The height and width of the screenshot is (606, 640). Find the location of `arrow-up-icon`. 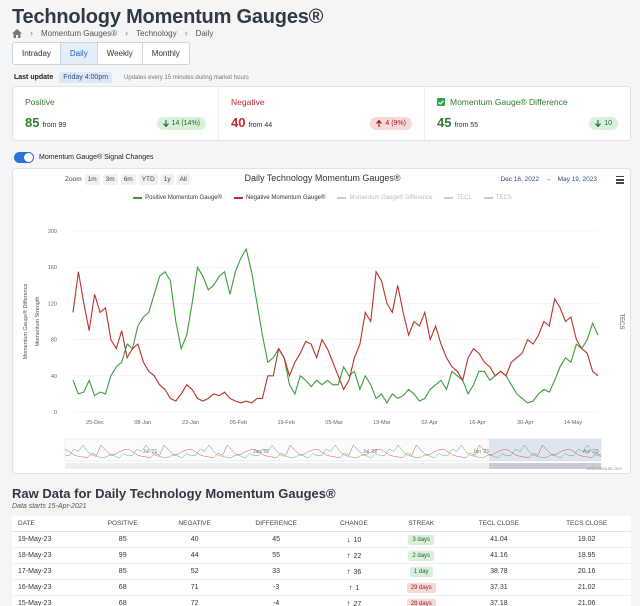

arrow-up-icon is located at coordinates (379, 123).